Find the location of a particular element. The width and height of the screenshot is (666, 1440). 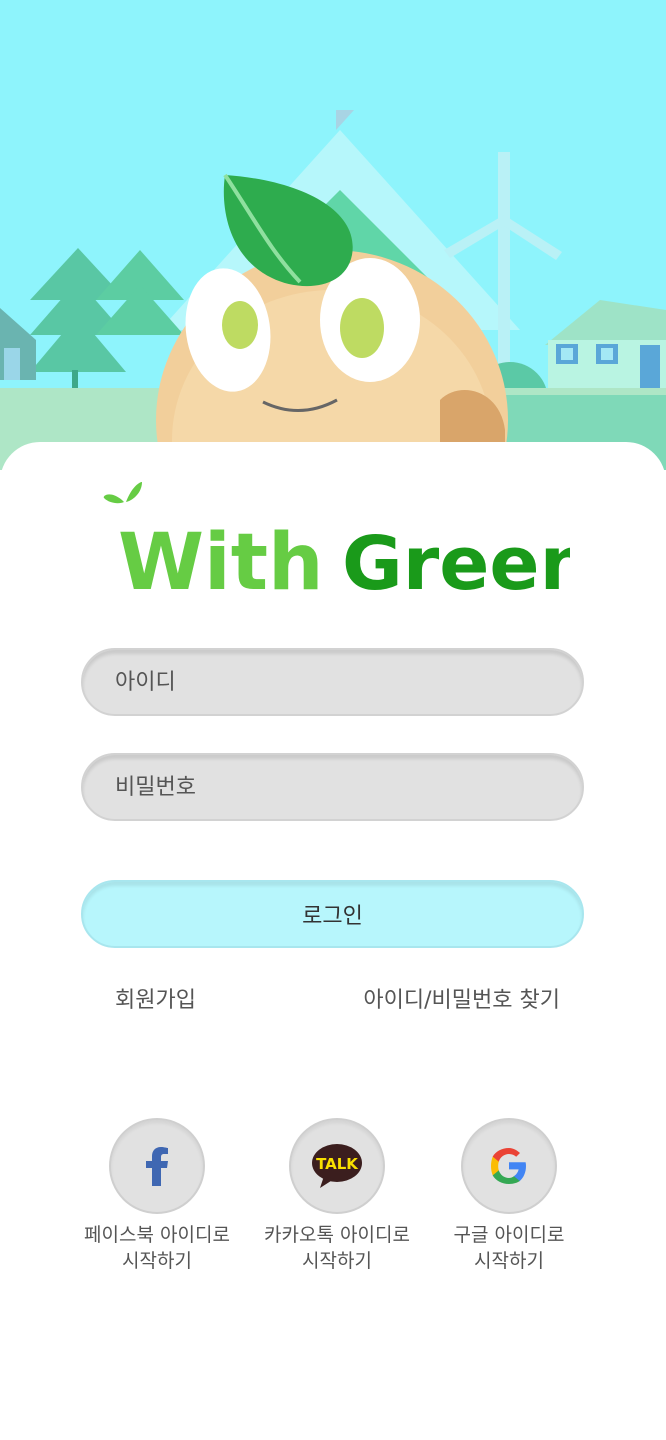

login-button: 로그인 is located at coordinates (332, 914).